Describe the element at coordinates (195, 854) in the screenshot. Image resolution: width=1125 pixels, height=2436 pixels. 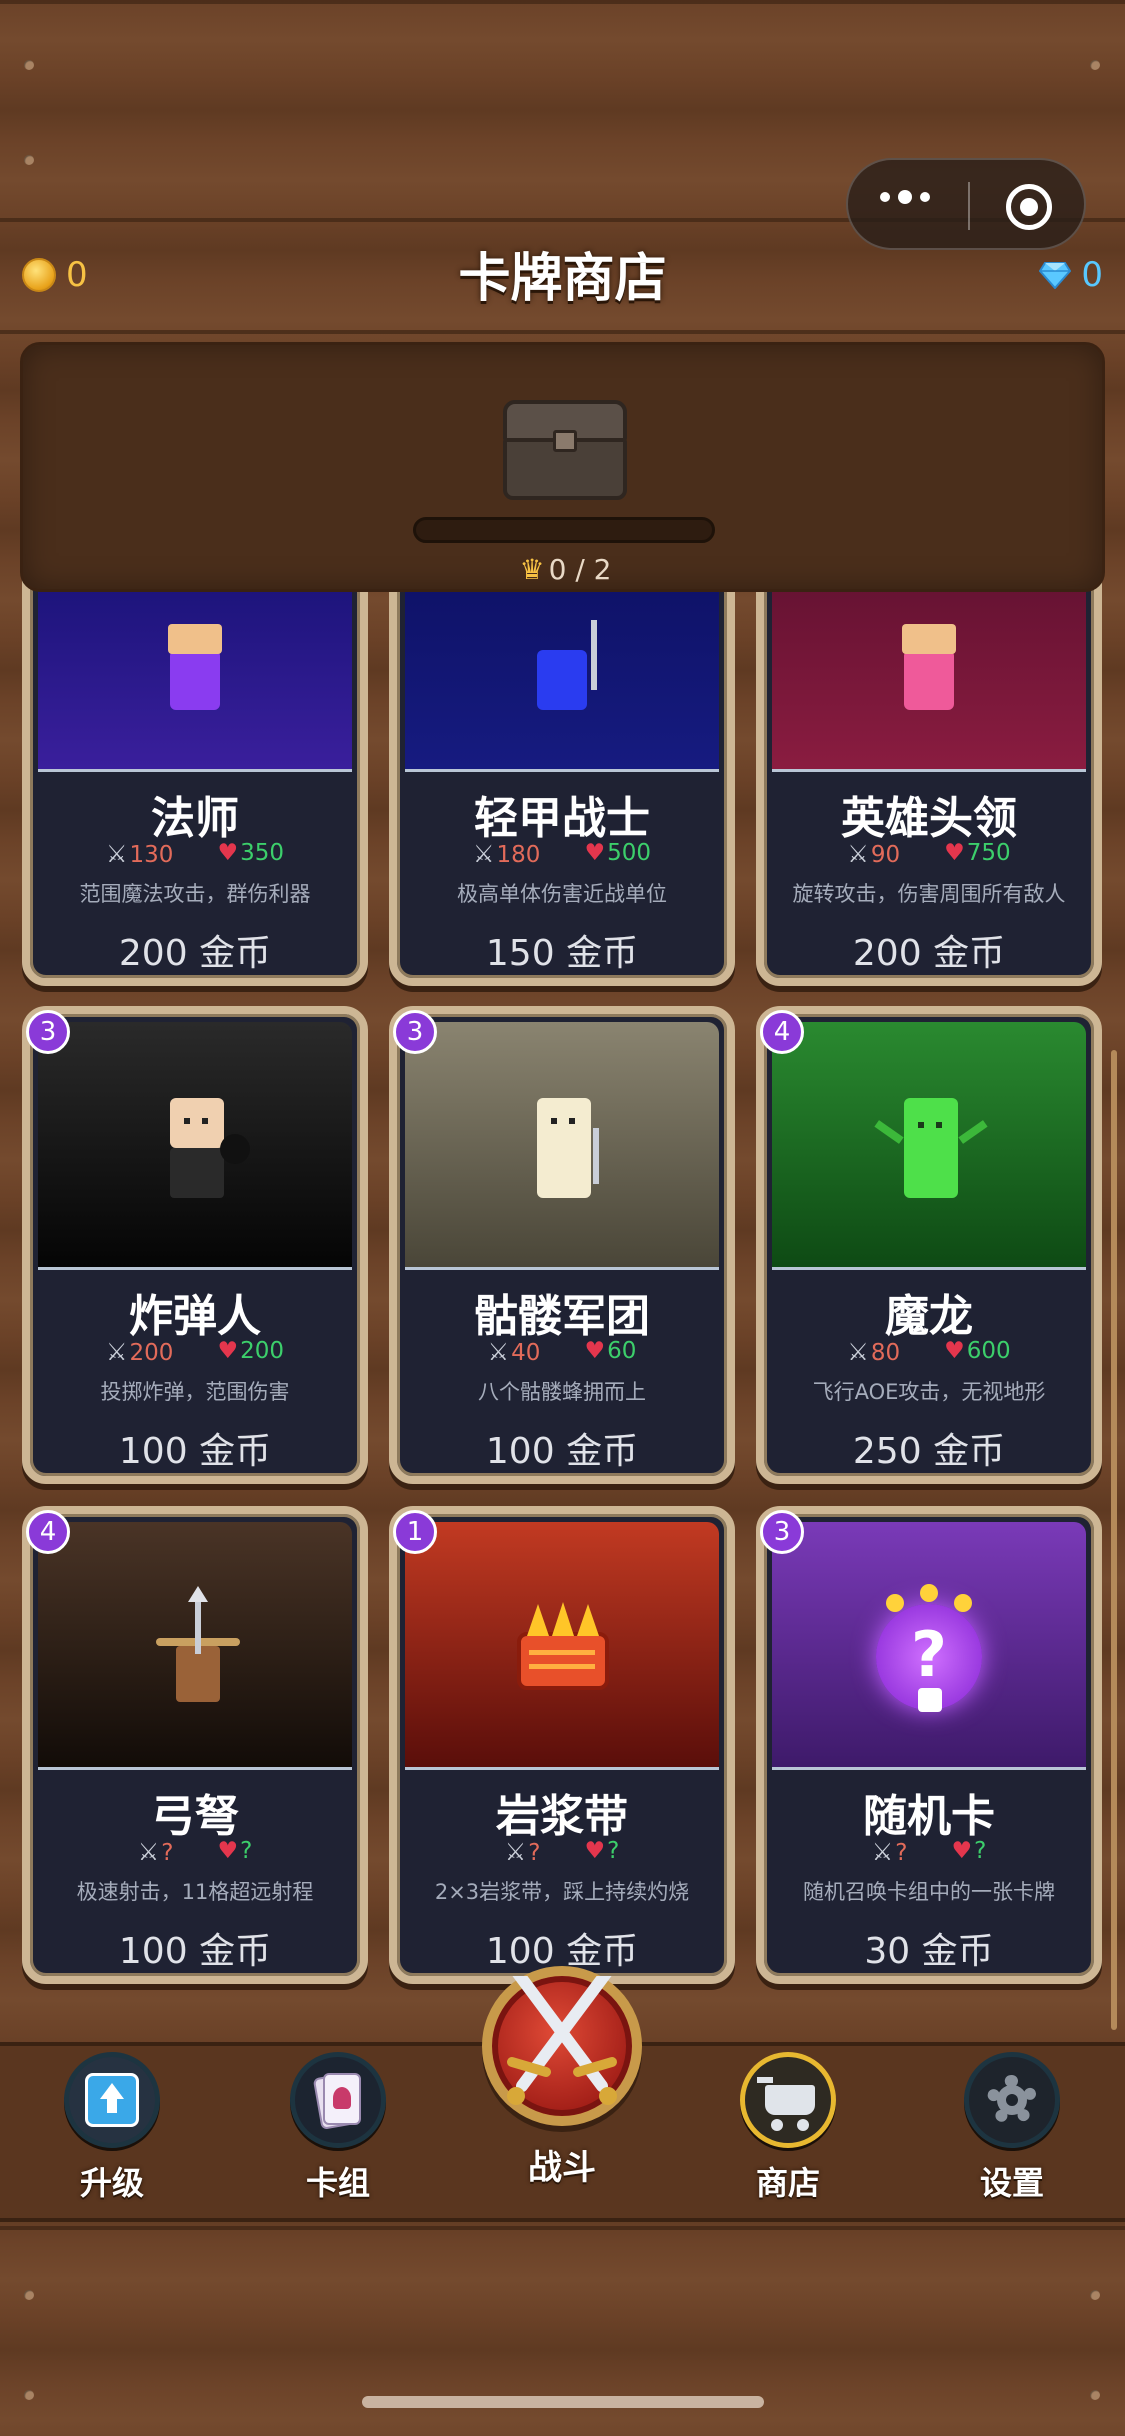
I see `card-stats: ⚔130 ♥350` at that location.